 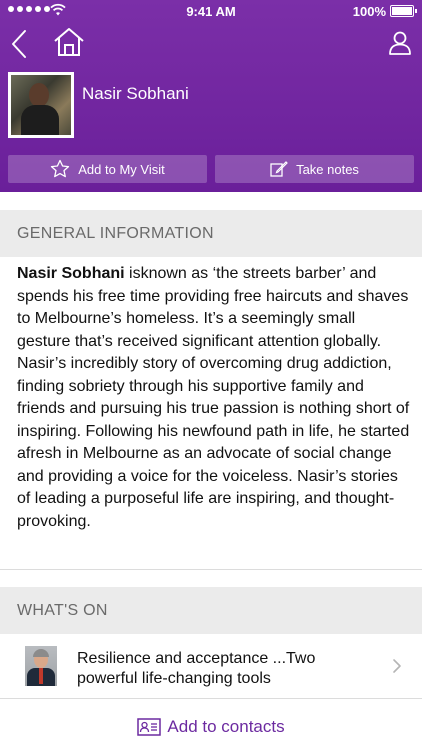 What do you see at coordinates (135, 93) in the screenshot?
I see `profile-name: Nasir Sobhani` at bounding box center [135, 93].